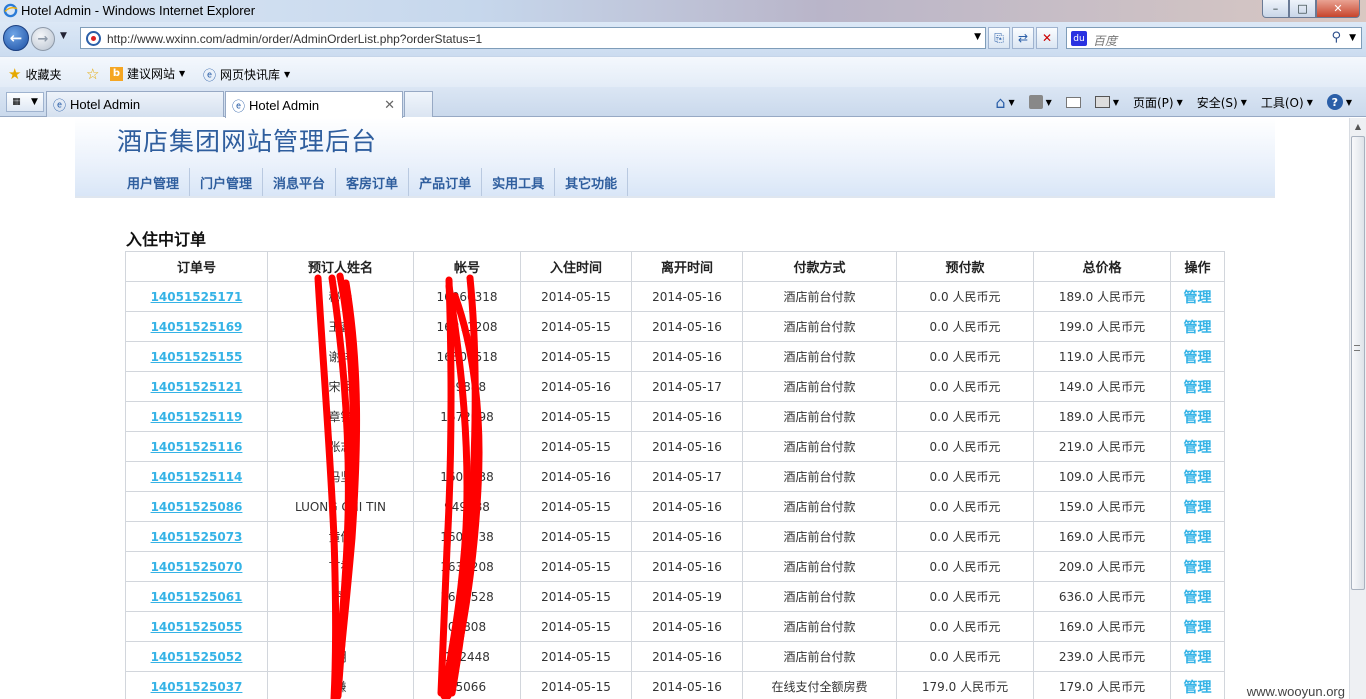 This screenshot has width=1366, height=699. What do you see at coordinates (1222, 102) in the screenshot?
I see `safety-menu: 安全(S) ▼` at bounding box center [1222, 102].